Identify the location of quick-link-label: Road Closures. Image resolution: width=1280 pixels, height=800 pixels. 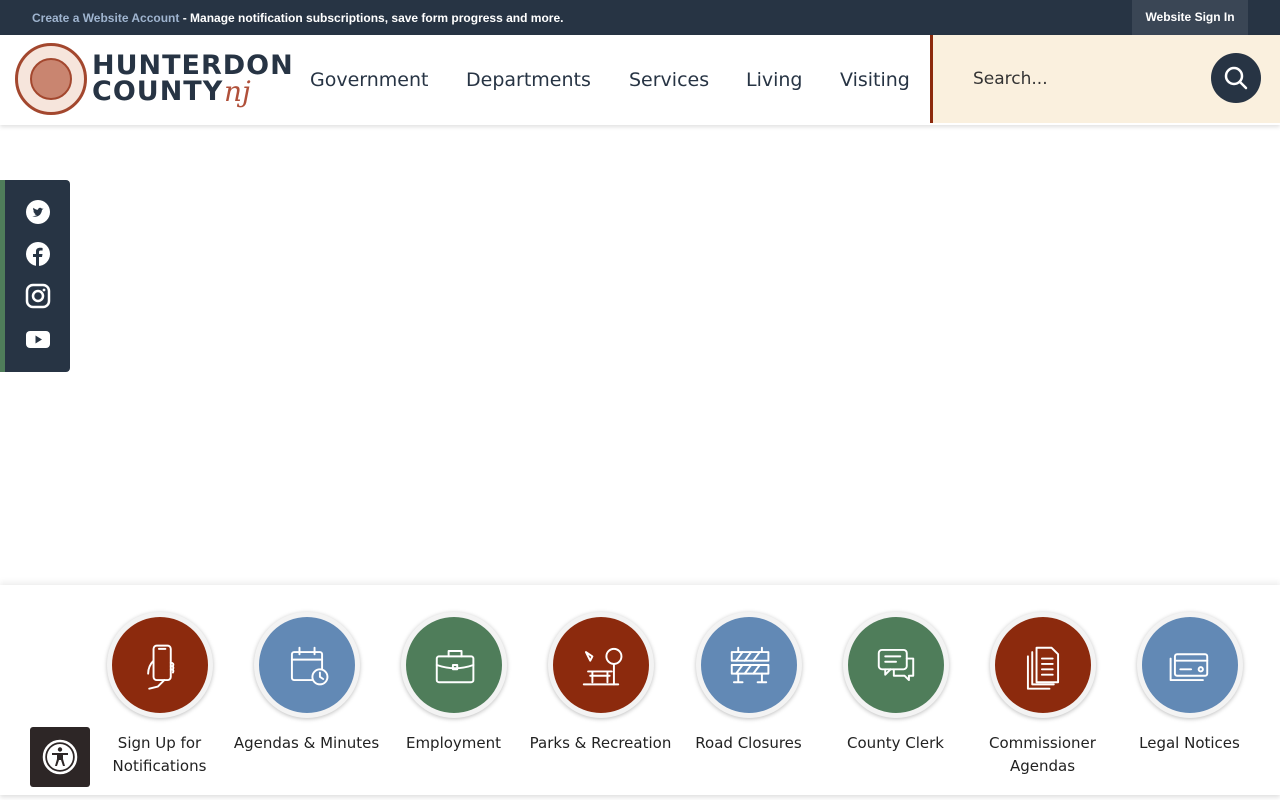
(748, 743).